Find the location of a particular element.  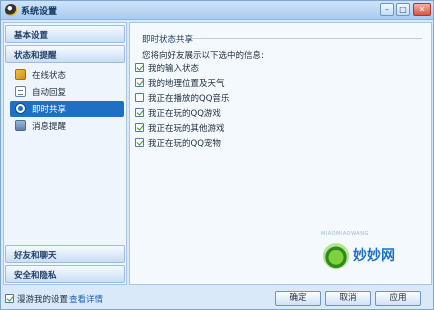

sidebar-item-message-alert: 消息提醒 is located at coordinates (67, 126).